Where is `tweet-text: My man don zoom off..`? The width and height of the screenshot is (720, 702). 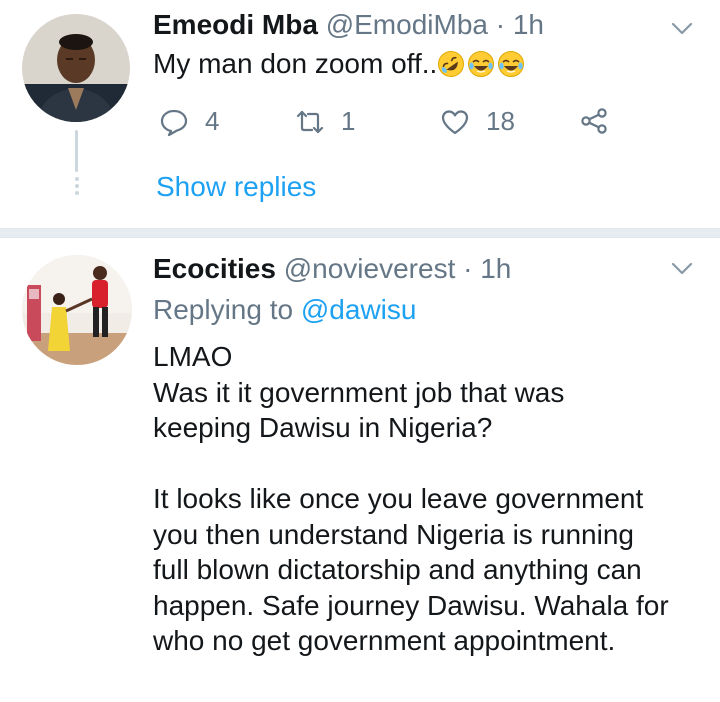 tweet-text: My man don zoom off.. is located at coordinates (339, 64).